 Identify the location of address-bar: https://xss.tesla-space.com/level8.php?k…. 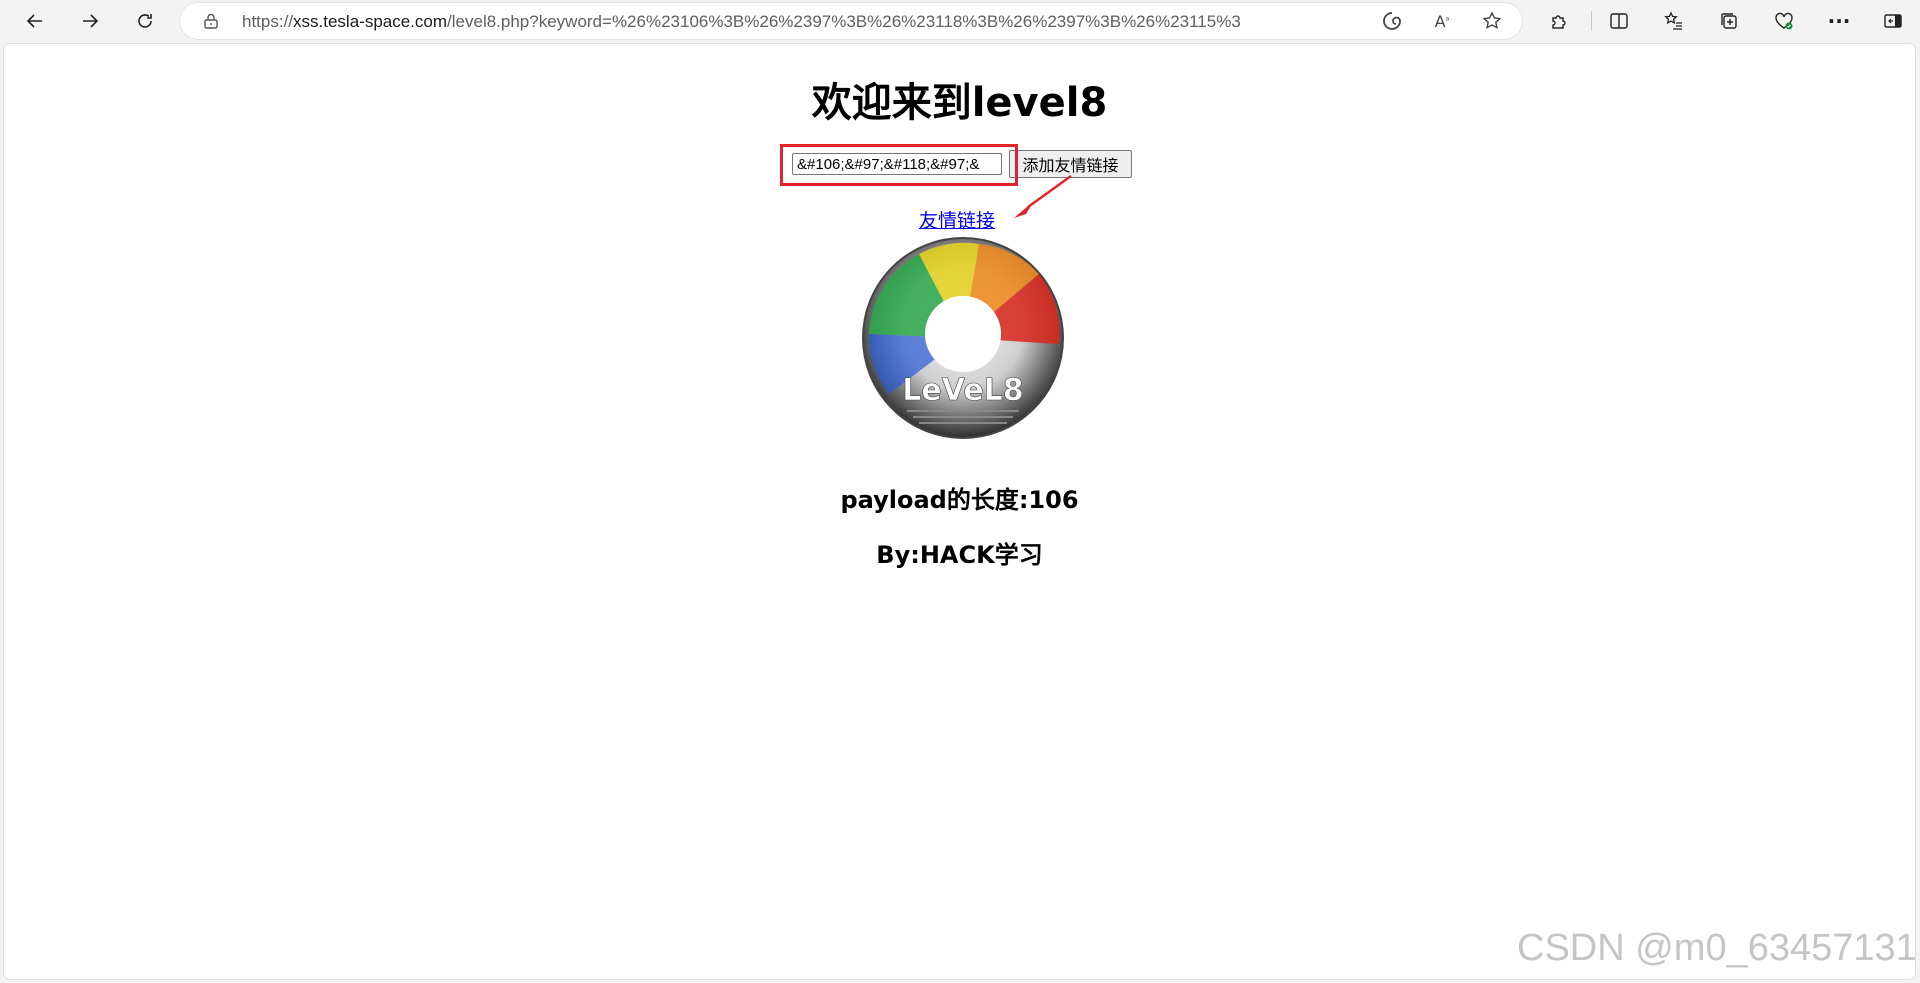
(851, 21).